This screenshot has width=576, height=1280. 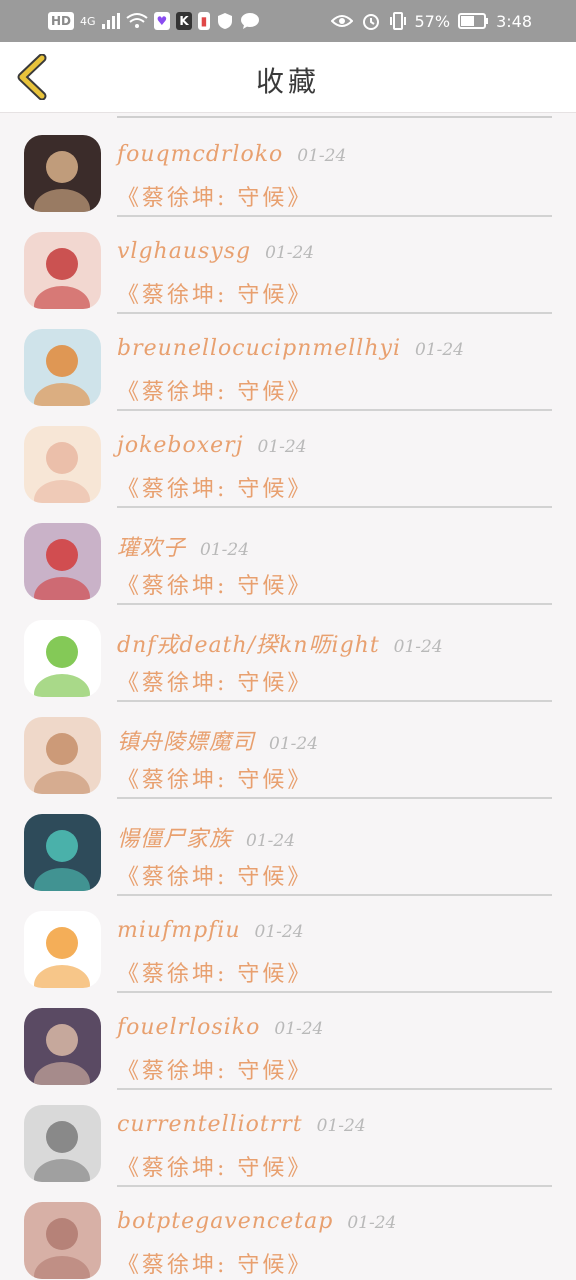 I want to click on user-name: miufmpfiu, so click(x=179, y=930).